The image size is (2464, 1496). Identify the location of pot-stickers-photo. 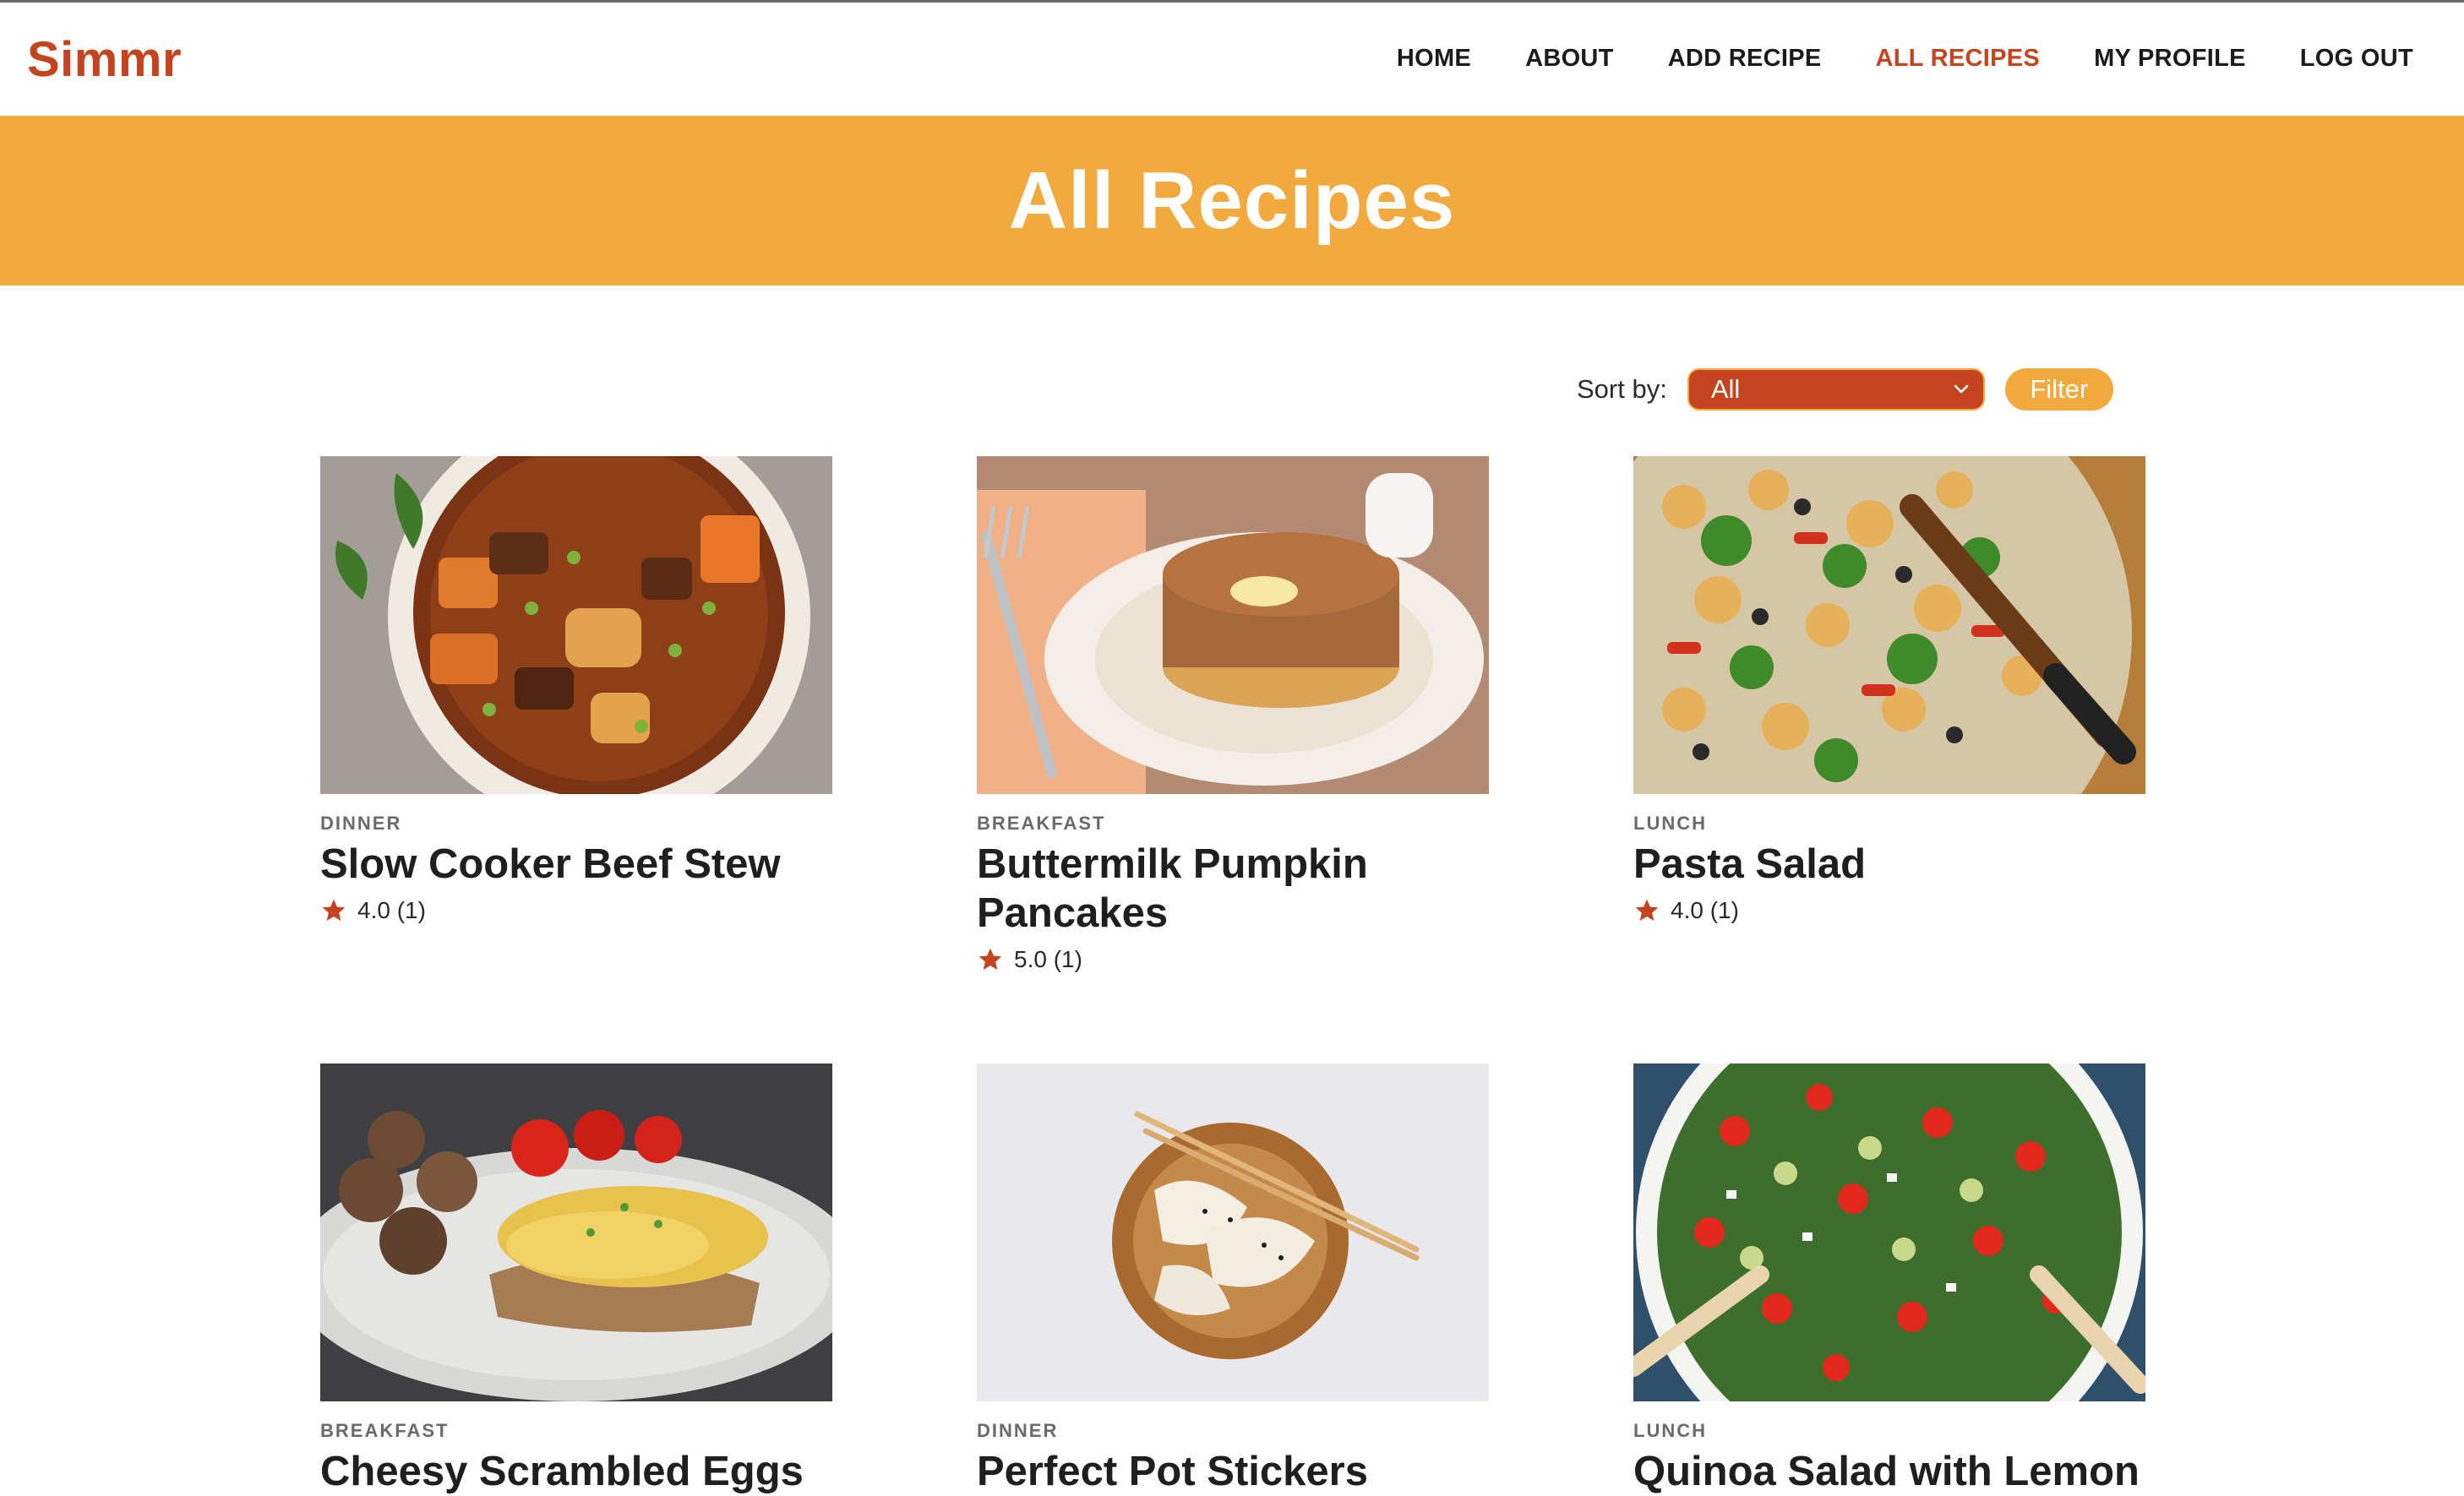
(1233, 1232).